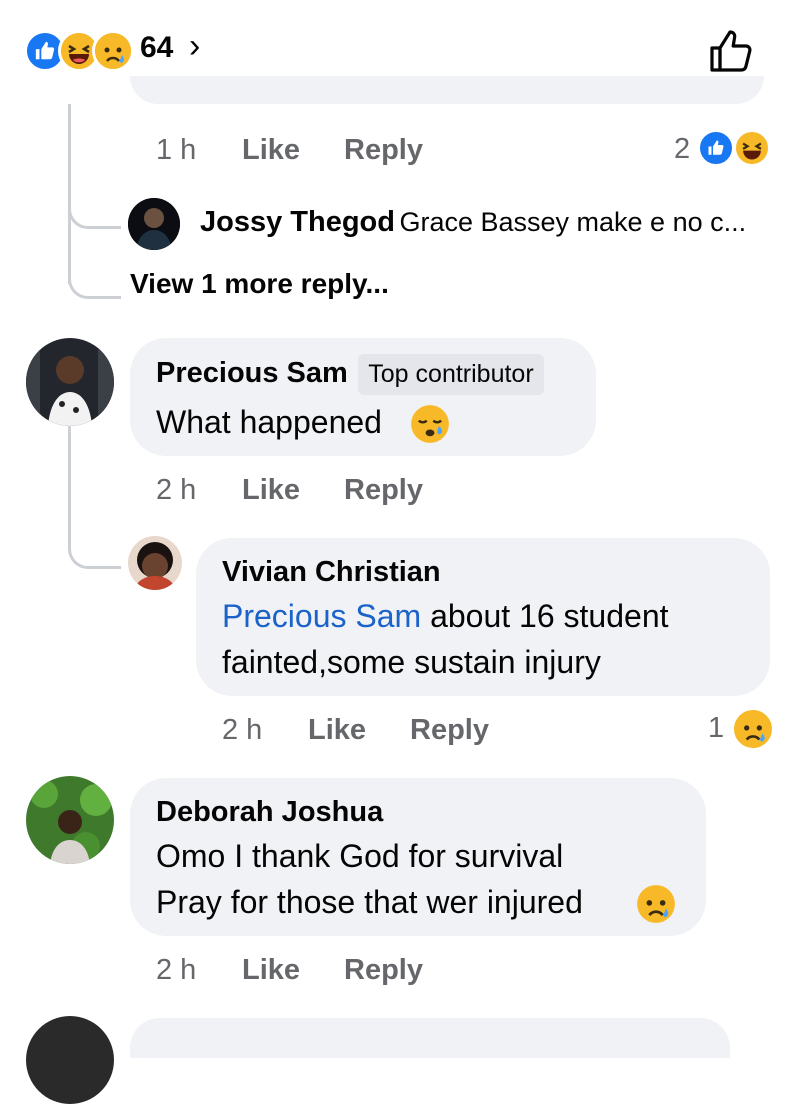  What do you see at coordinates (430, 430) in the screenshot?
I see `sleepy-face-icon` at bounding box center [430, 430].